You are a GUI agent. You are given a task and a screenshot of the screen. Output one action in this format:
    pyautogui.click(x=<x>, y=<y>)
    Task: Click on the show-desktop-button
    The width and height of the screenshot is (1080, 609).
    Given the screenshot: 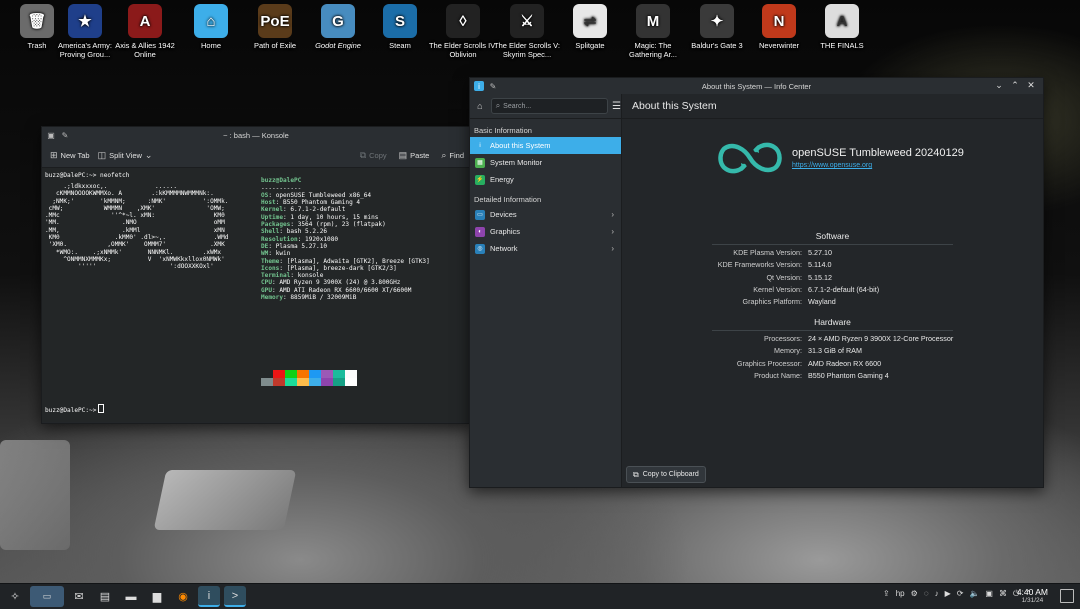 What is the action you would take?
    pyautogui.click(x=1067, y=596)
    